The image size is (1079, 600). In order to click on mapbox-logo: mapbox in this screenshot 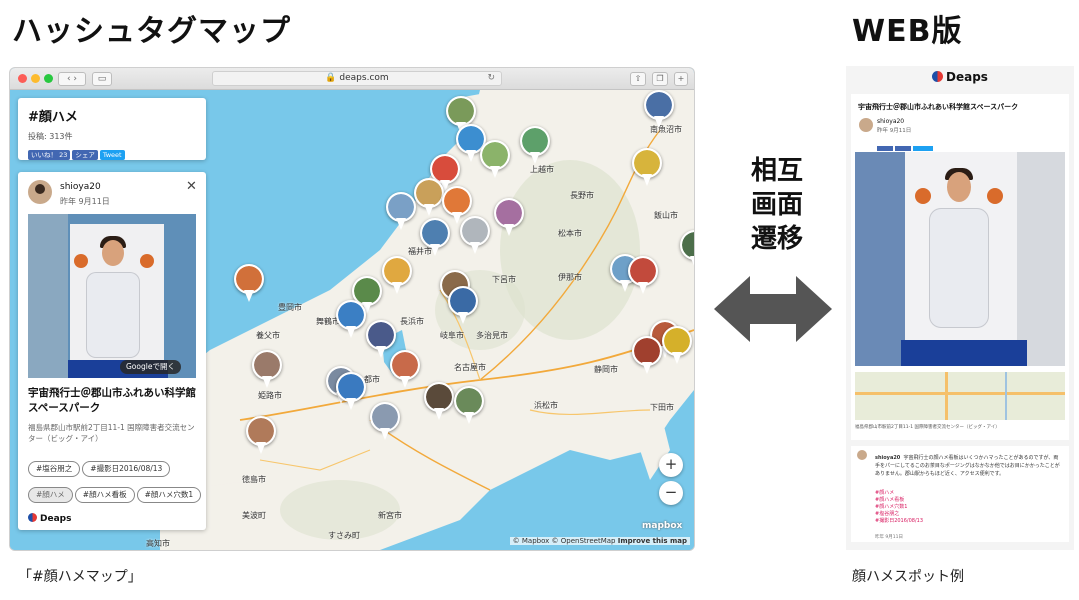, I will do `click(662, 526)`.